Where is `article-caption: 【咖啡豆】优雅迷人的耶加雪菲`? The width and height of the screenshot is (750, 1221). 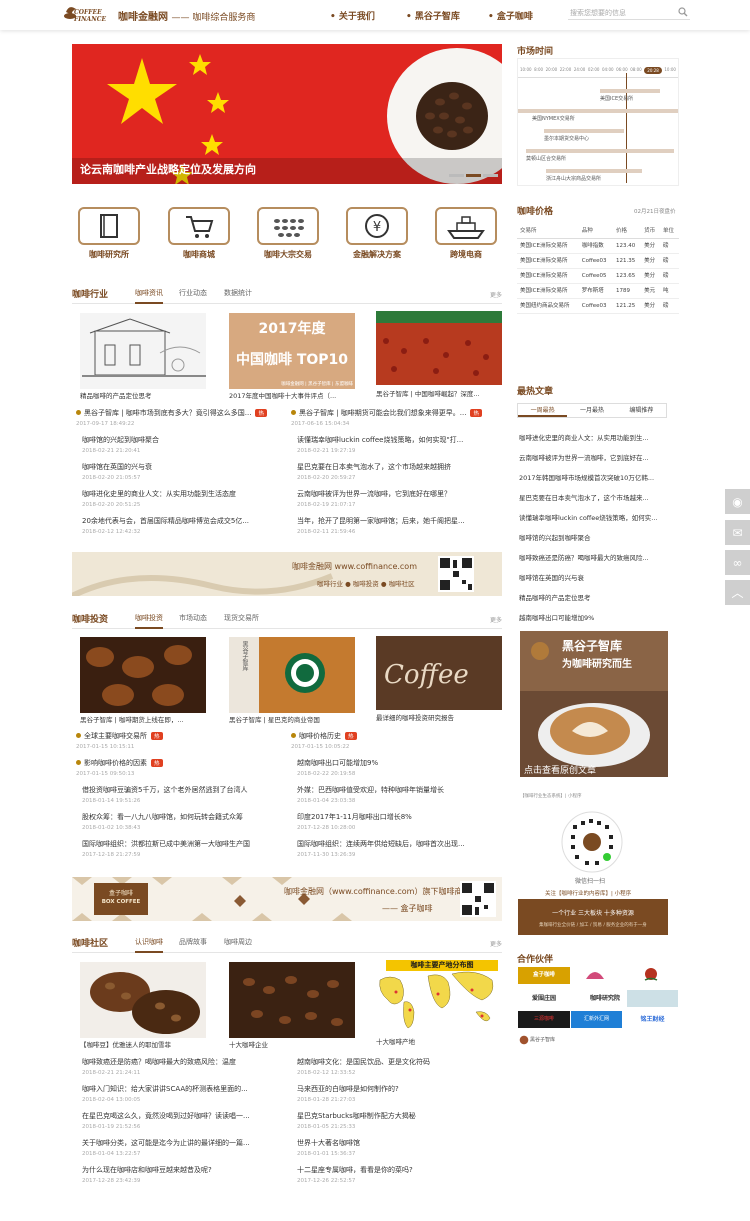 article-caption: 【咖啡豆】优雅迷人的耶加雪菲 is located at coordinates (145, 1044).